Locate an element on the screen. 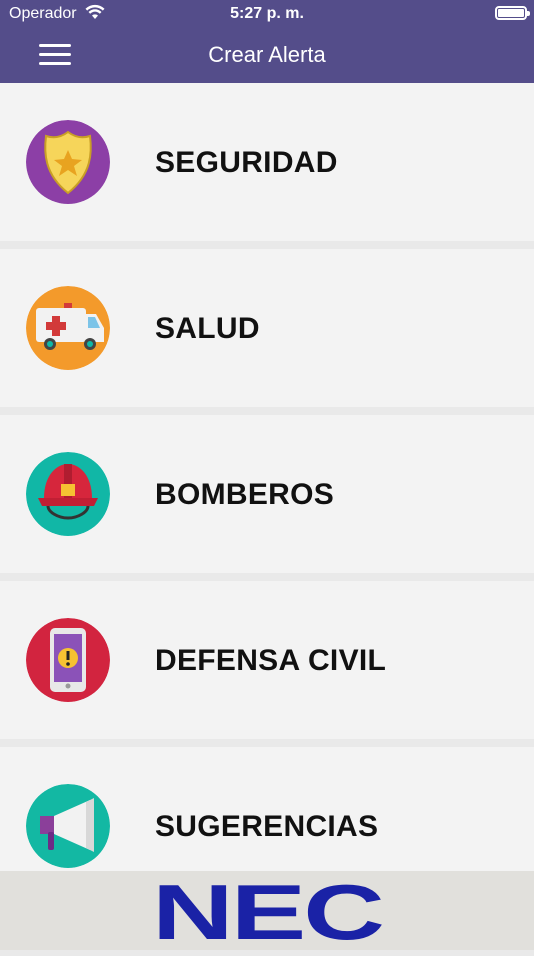 The image size is (534, 956). alert-item-label: DEFENSA CIVIL is located at coordinates (271, 660).